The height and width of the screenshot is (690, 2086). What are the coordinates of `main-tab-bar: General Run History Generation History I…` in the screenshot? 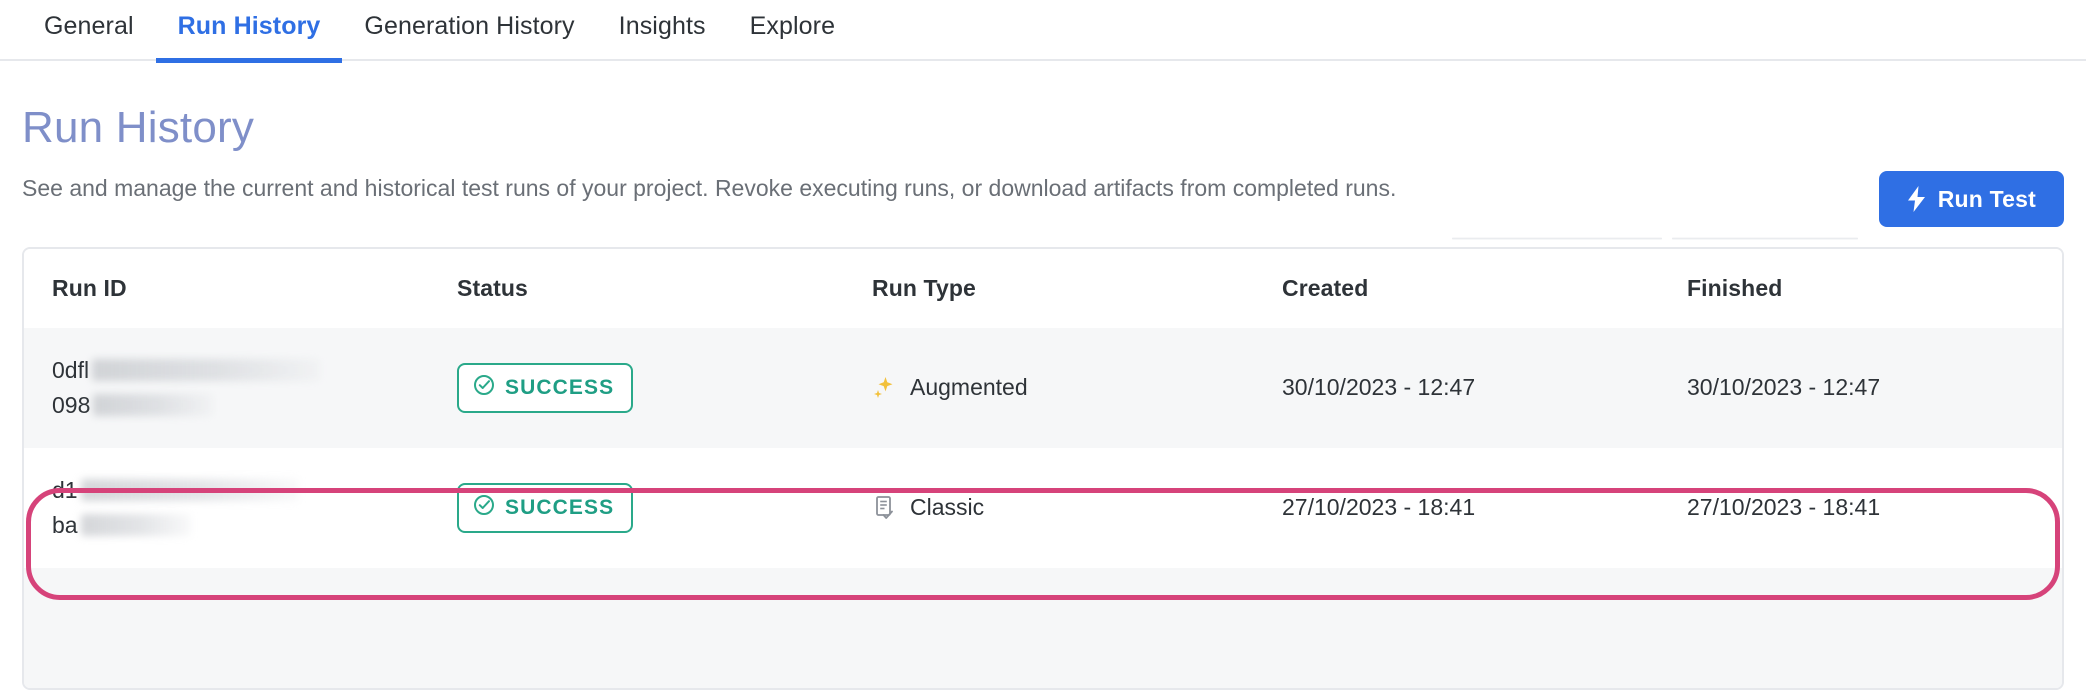 It's located at (1043, 31).